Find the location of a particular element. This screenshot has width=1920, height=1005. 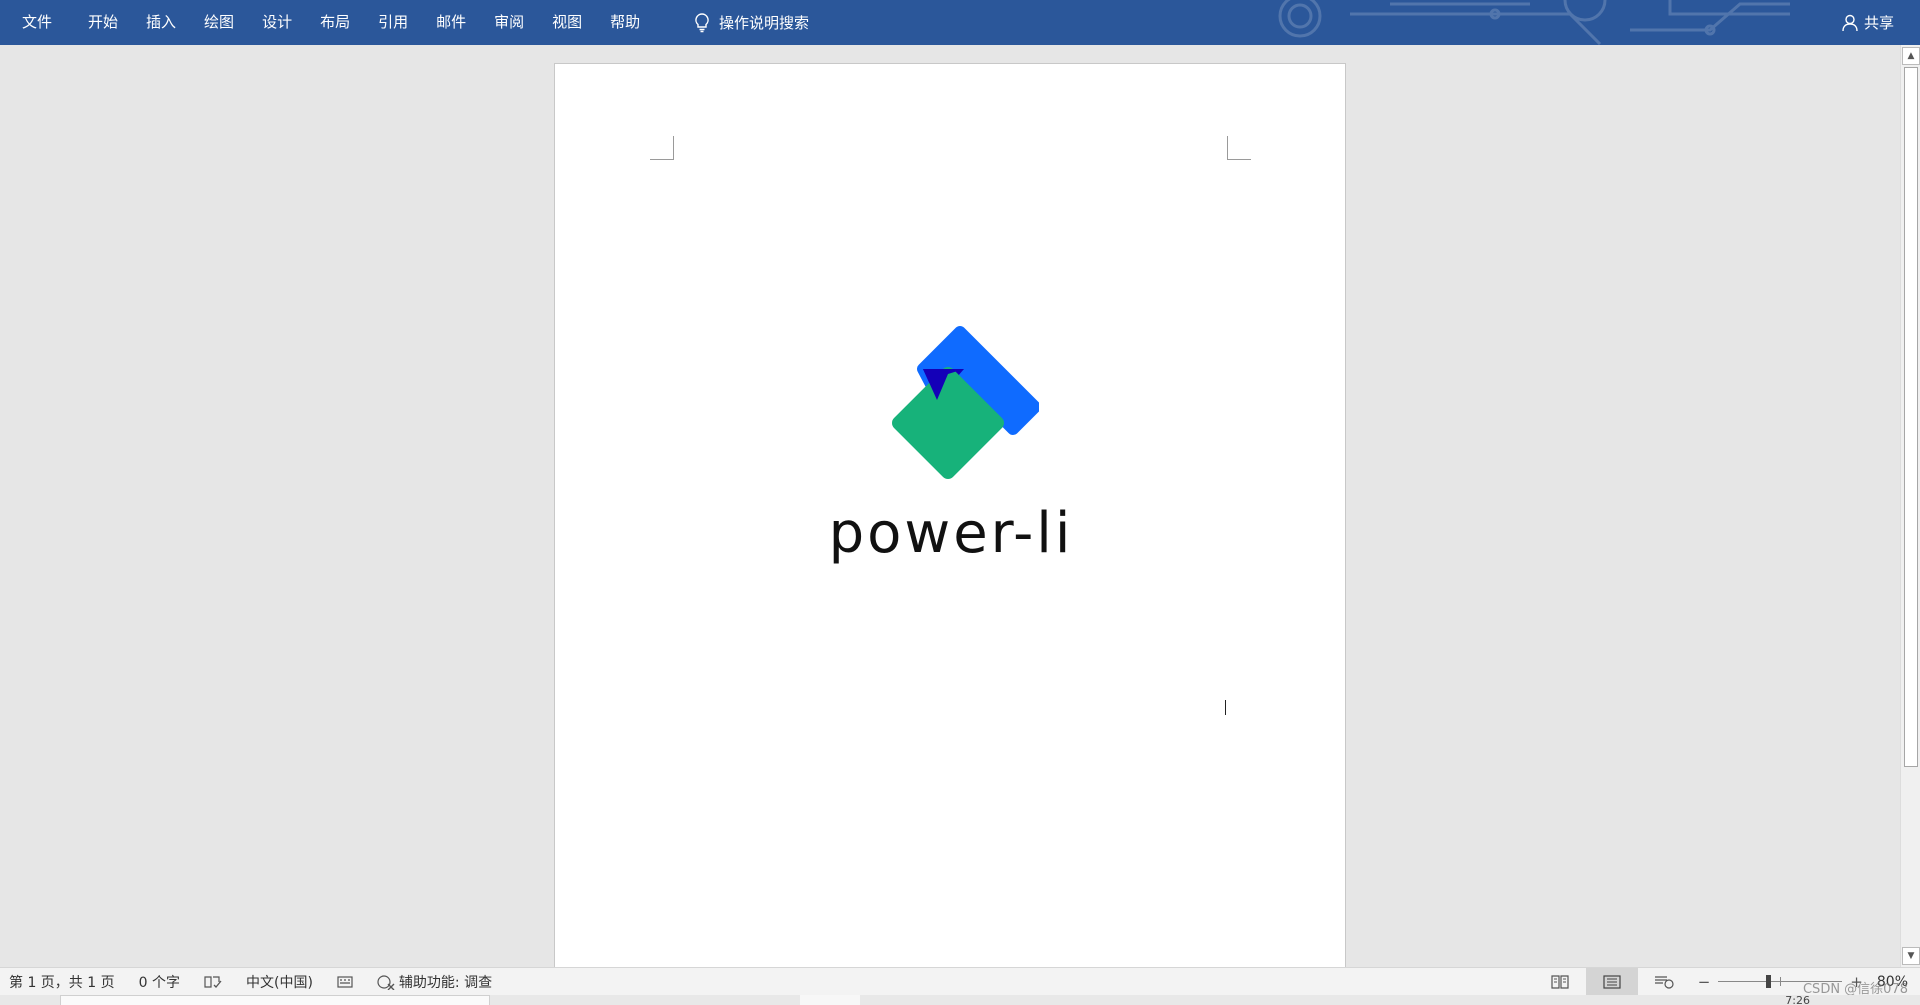

menu-tabs: 文件 开始 插入 绘图 设计 布局 引用 邮件 审阅 视图 帮助 is located at coordinates (327, 22).